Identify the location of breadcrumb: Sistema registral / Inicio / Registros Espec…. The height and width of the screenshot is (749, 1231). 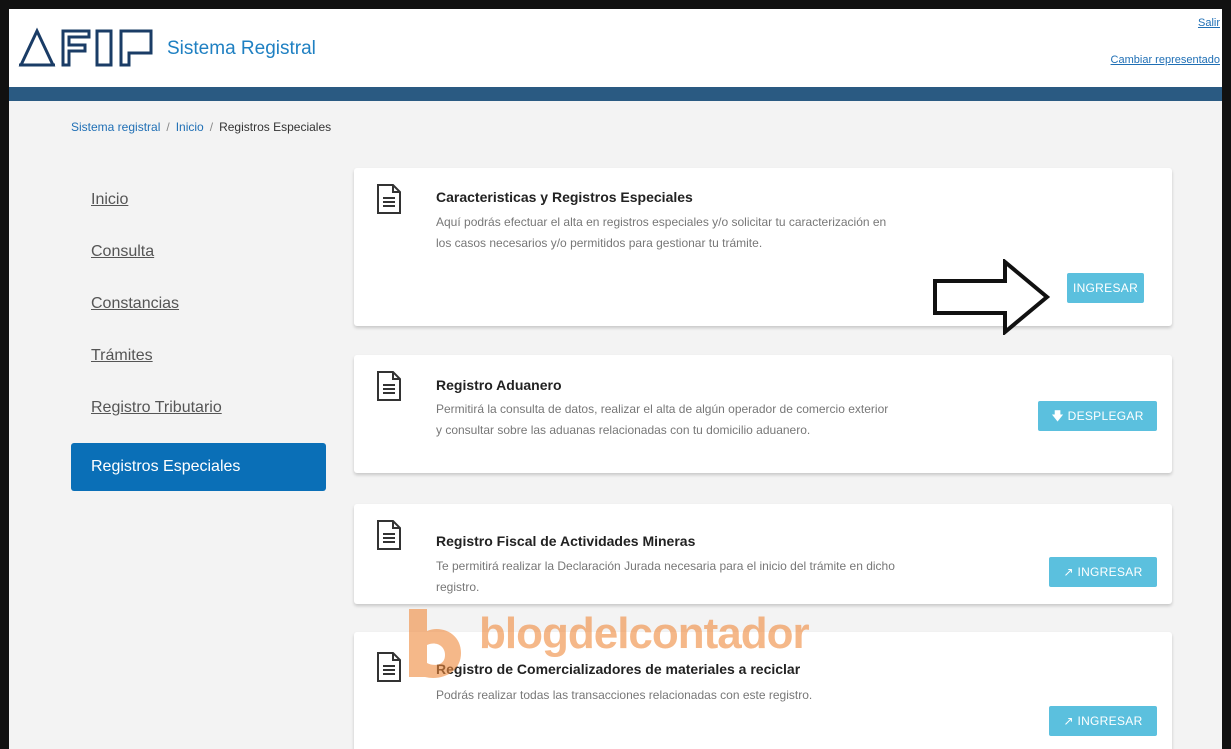
(201, 127).